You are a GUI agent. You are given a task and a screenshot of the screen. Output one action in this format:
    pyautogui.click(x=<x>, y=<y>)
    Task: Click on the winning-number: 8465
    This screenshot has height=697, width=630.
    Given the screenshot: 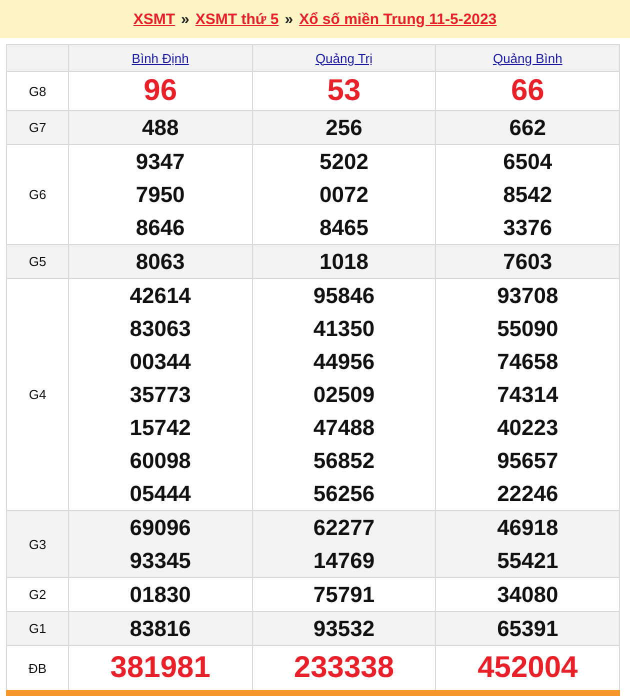 What is the action you would take?
    pyautogui.click(x=344, y=228)
    